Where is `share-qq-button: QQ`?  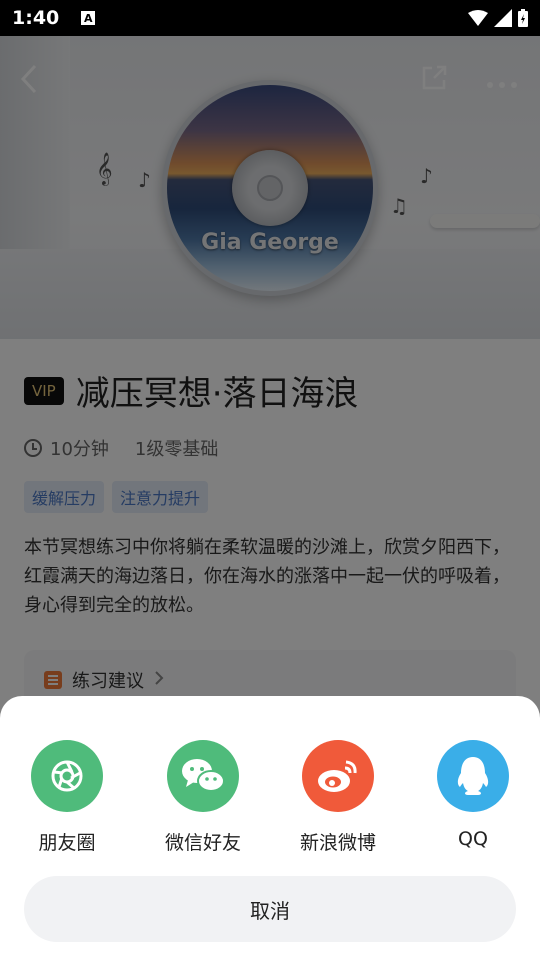
share-qq-button: QQ is located at coordinates (473, 795).